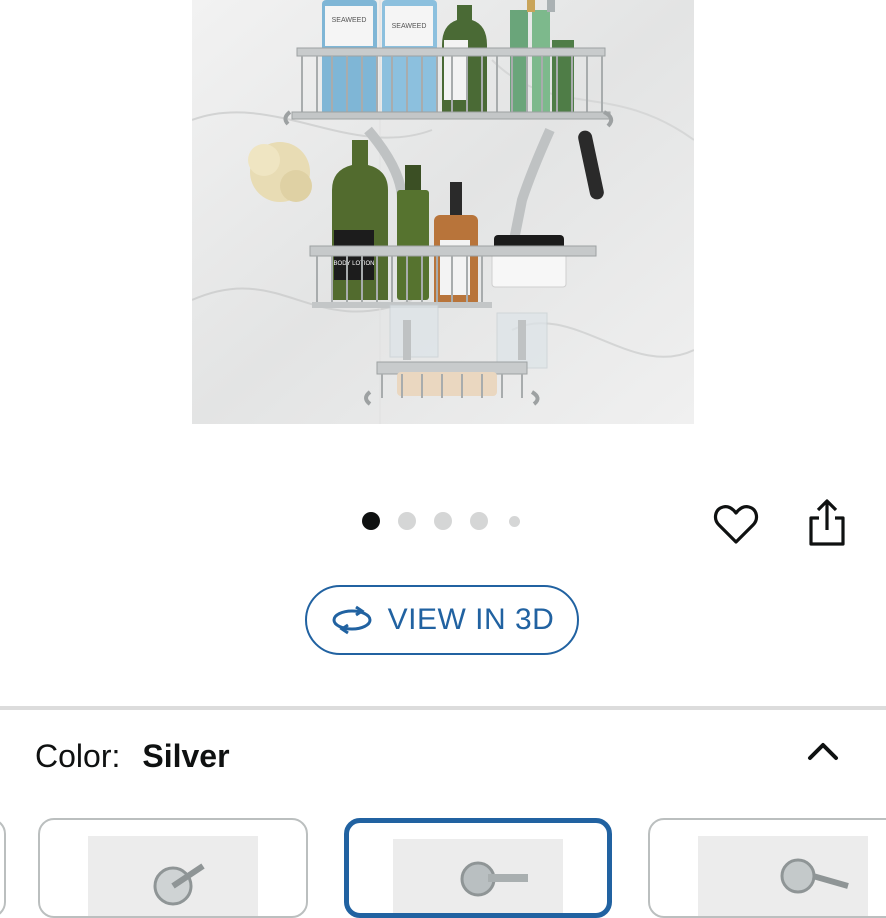 This screenshot has width=886, height=918. I want to click on collapse-color-button, so click(823, 751).